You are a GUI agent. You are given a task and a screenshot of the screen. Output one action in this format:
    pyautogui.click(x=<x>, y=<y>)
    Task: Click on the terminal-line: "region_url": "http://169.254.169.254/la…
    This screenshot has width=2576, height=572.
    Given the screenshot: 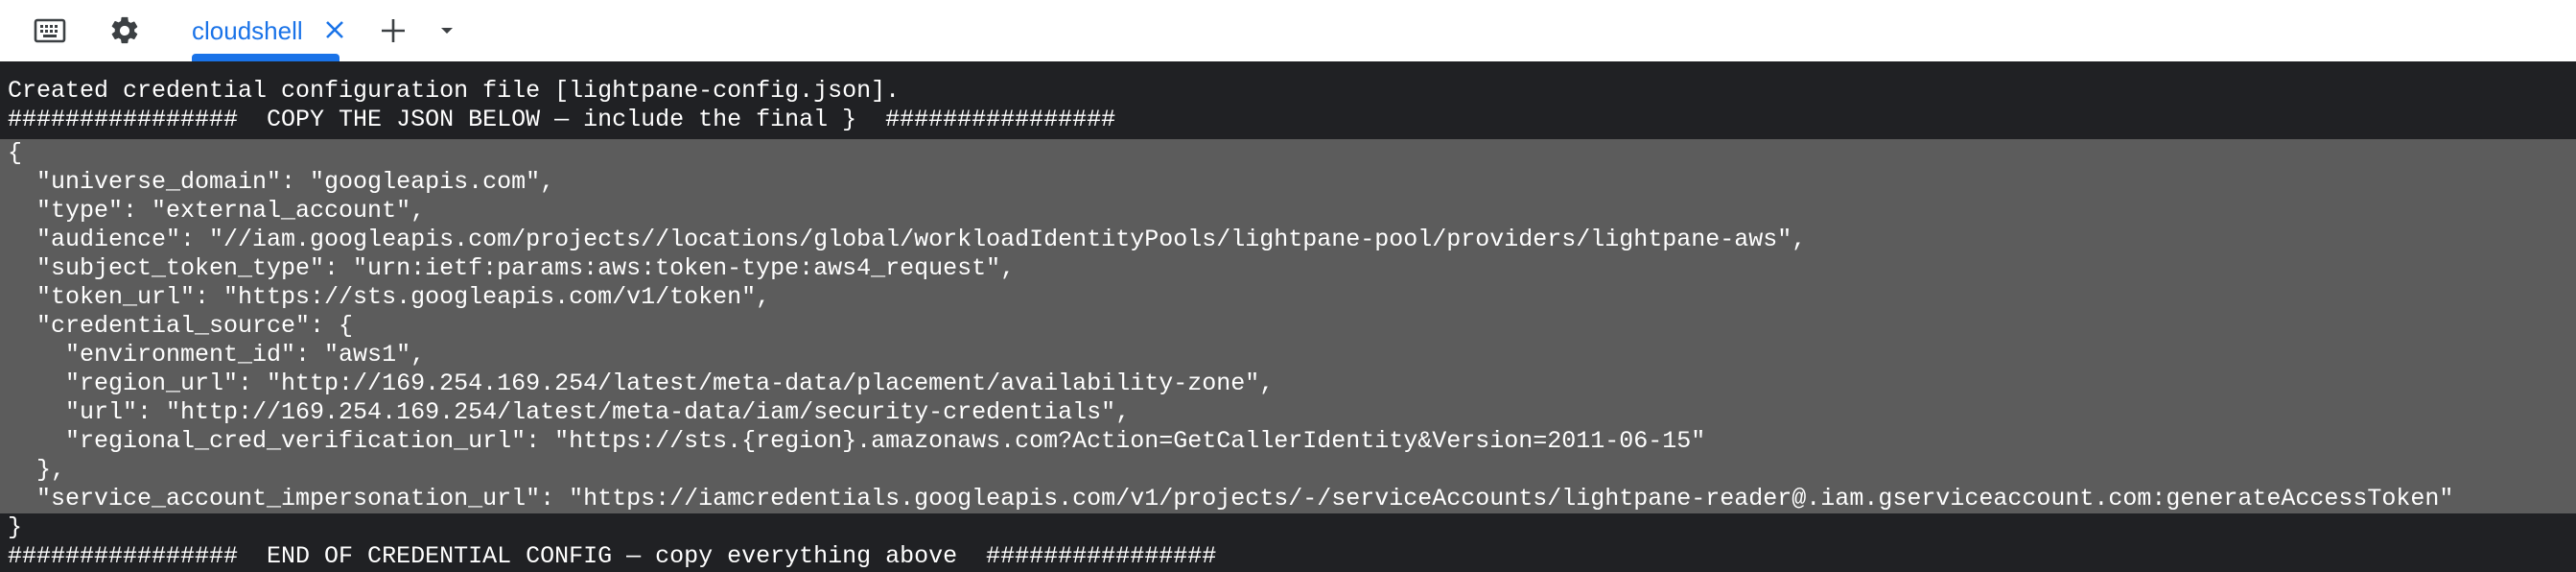 What is the action you would take?
    pyautogui.click(x=641, y=383)
    